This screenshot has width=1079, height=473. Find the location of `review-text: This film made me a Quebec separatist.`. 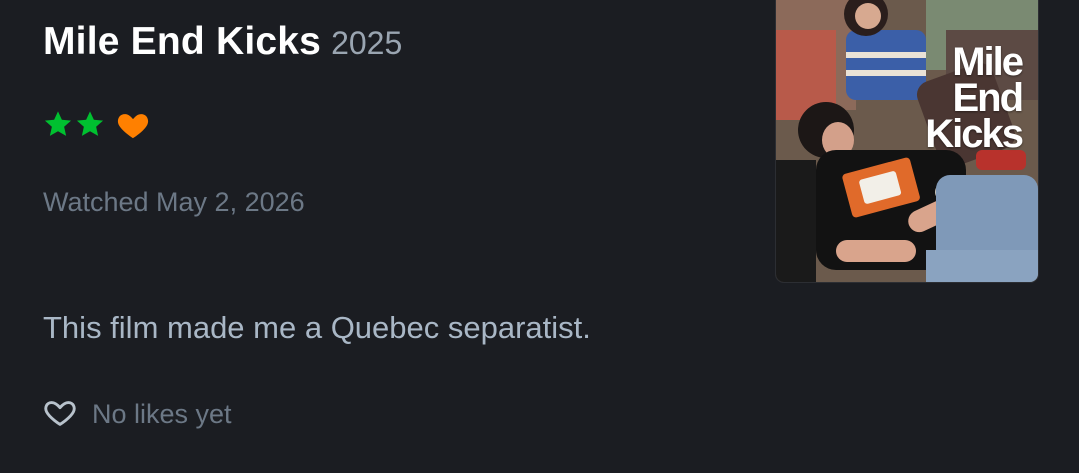

review-text: This film made me a Quebec separatist. is located at coordinates (317, 327).